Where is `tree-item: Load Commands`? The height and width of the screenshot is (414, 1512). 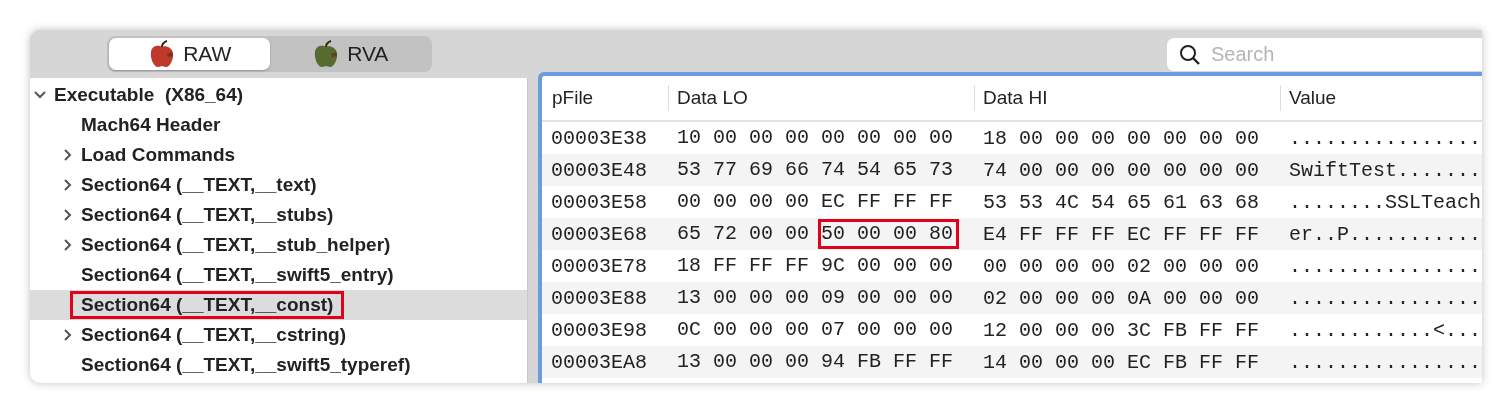
tree-item: Load Commands is located at coordinates (278, 155).